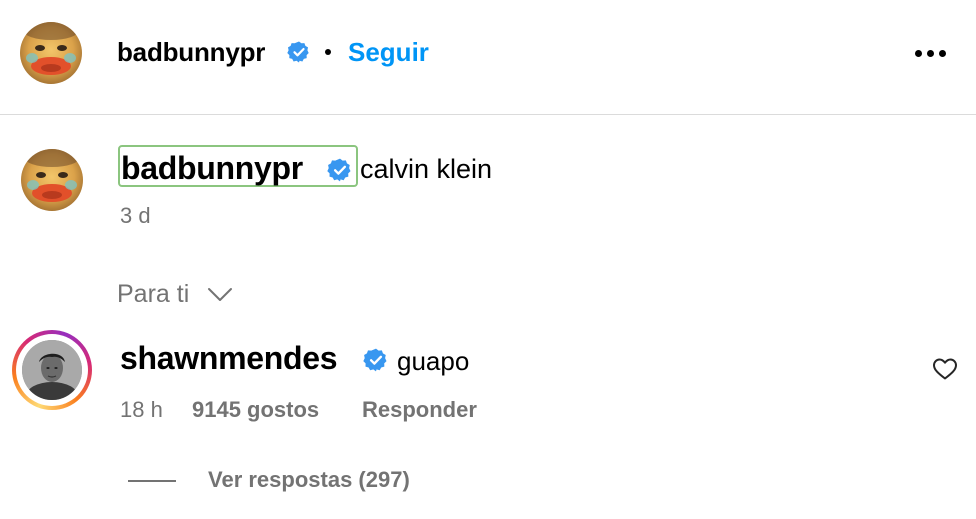  What do you see at coordinates (328, 52) in the screenshot?
I see `separator-dot` at bounding box center [328, 52].